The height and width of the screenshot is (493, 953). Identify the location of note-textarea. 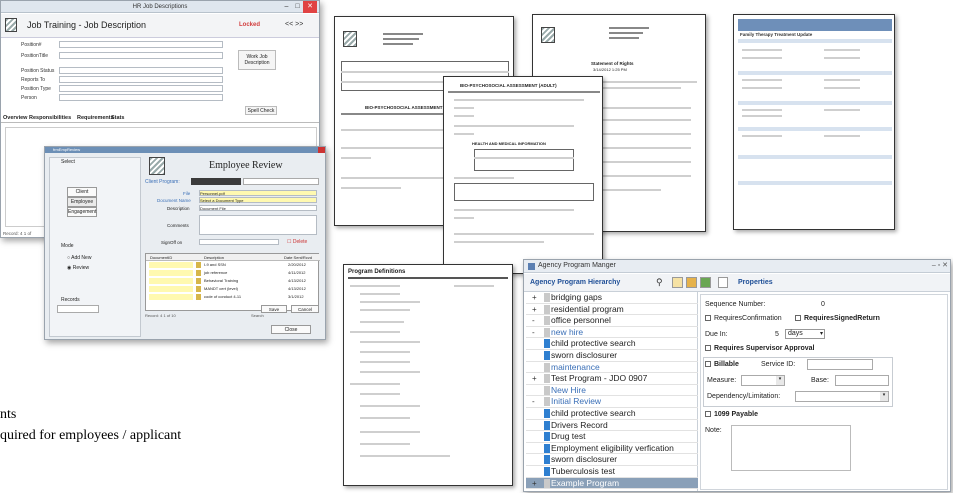
(791, 448).